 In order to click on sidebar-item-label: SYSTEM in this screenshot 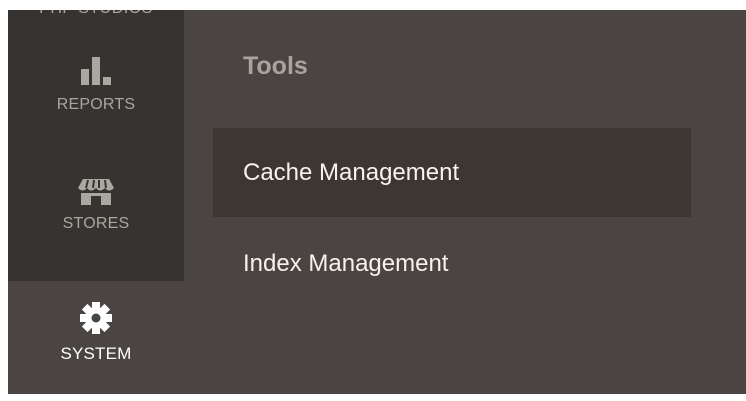, I will do `click(96, 353)`.